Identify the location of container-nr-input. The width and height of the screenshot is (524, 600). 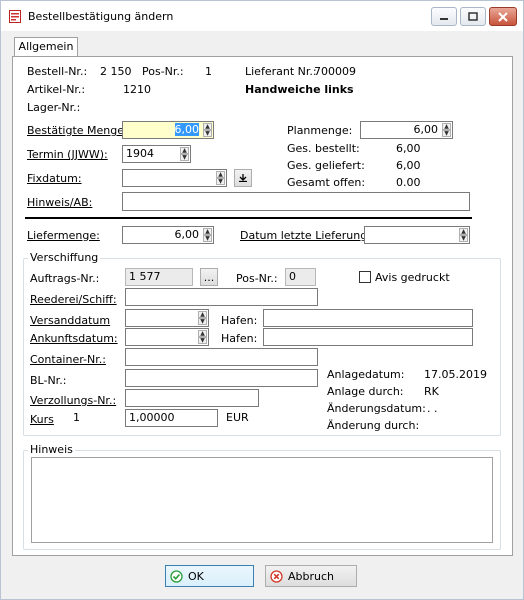
(221, 357).